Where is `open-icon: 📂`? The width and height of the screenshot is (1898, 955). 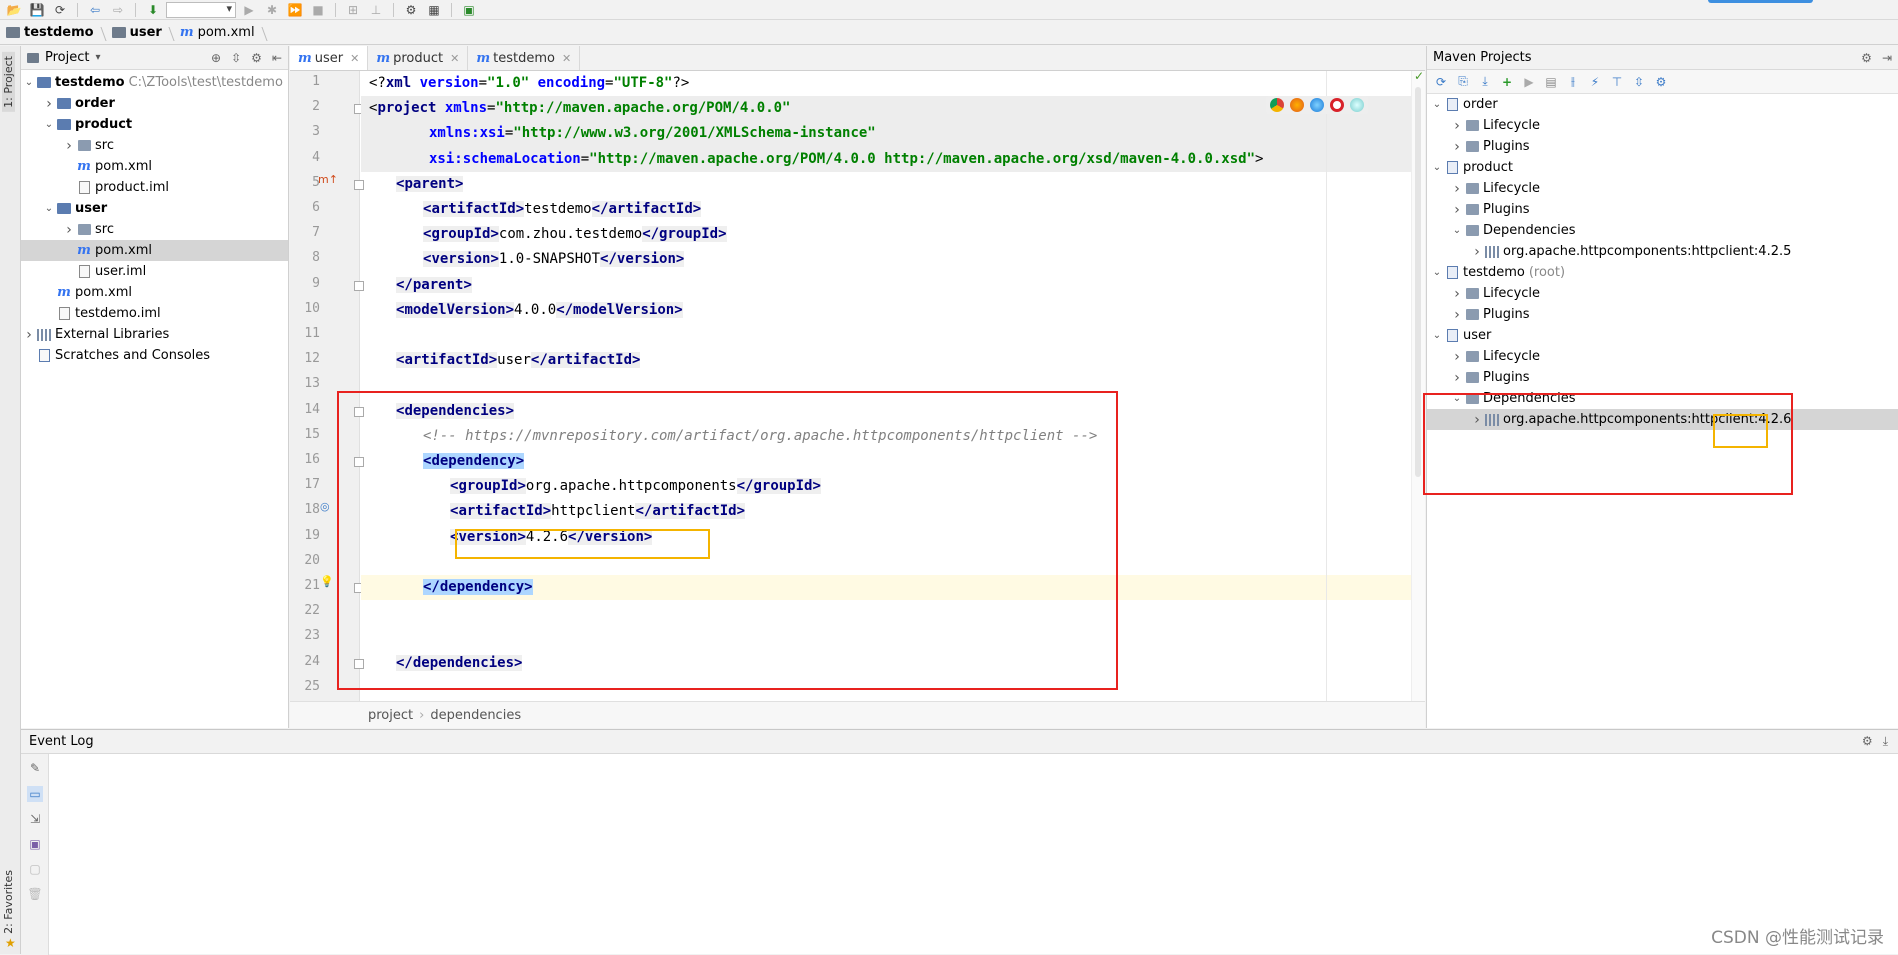
open-icon: 📂 is located at coordinates (14, 10).